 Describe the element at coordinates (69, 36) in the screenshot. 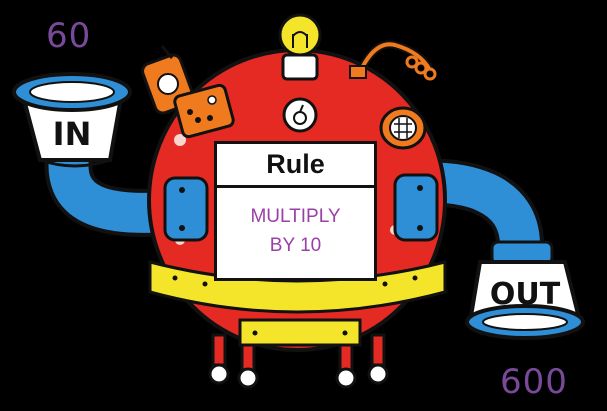

I see `input-value: 60` at that location.